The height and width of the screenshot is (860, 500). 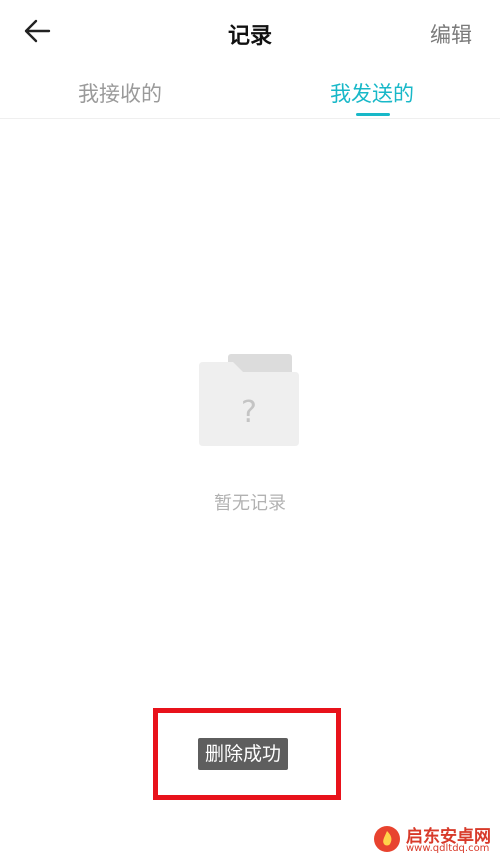 I want to click on flame-logo-icon, so click(x=387, y=839).